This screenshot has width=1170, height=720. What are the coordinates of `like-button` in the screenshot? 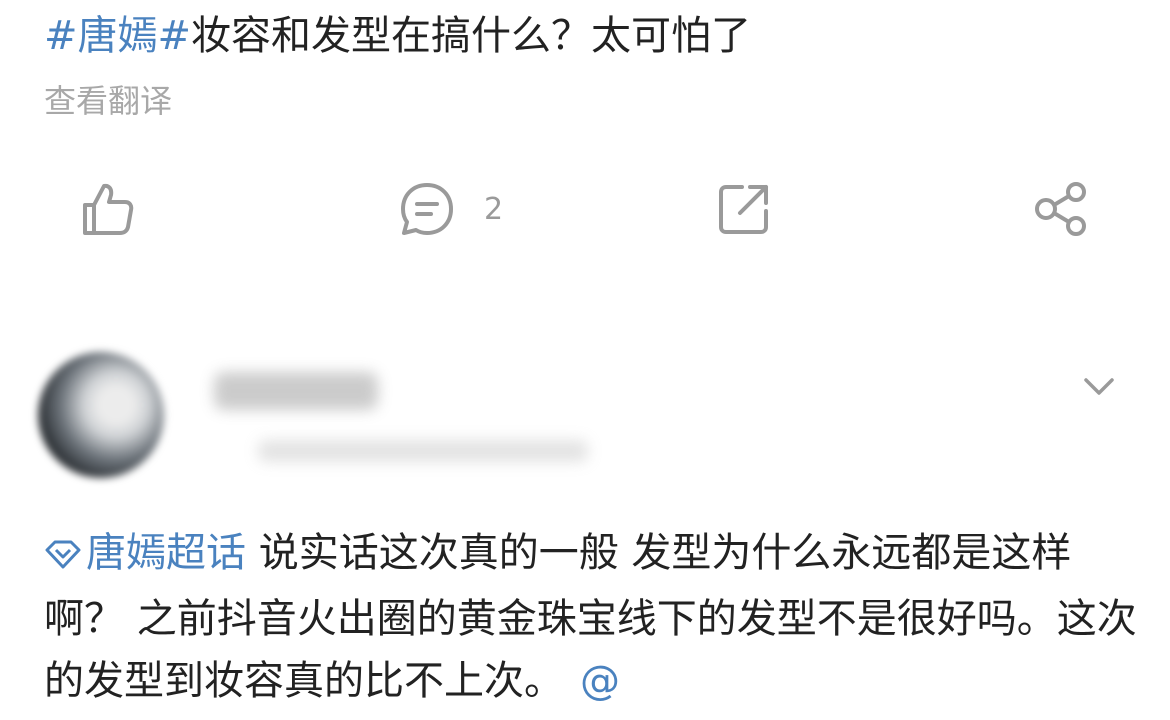 It's located at (108, 209).